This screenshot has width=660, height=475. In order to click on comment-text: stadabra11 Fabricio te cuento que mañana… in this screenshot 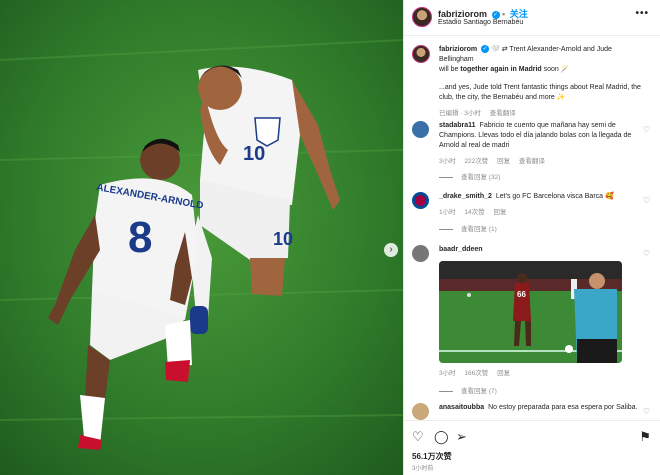, I will do `click(535, 135)`.